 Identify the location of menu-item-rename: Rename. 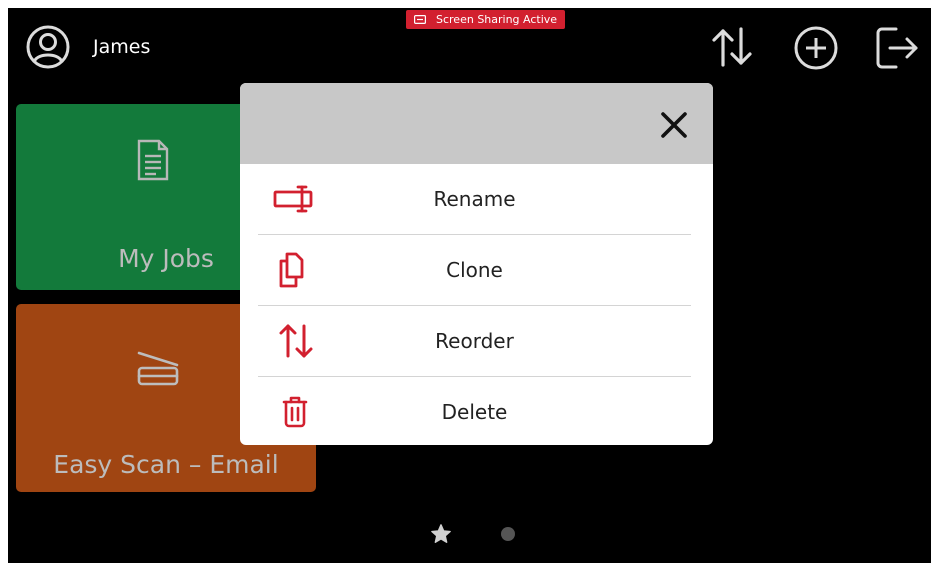
(474, 199).